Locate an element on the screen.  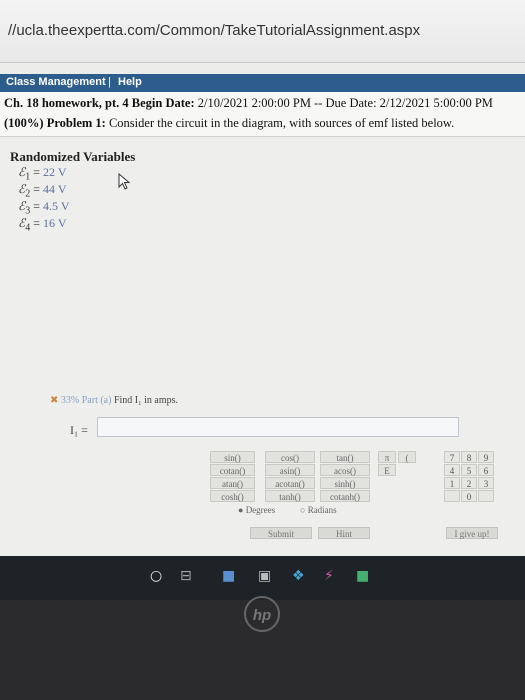
task-view-icon: ⊟ is located at coordinates (186, 576).